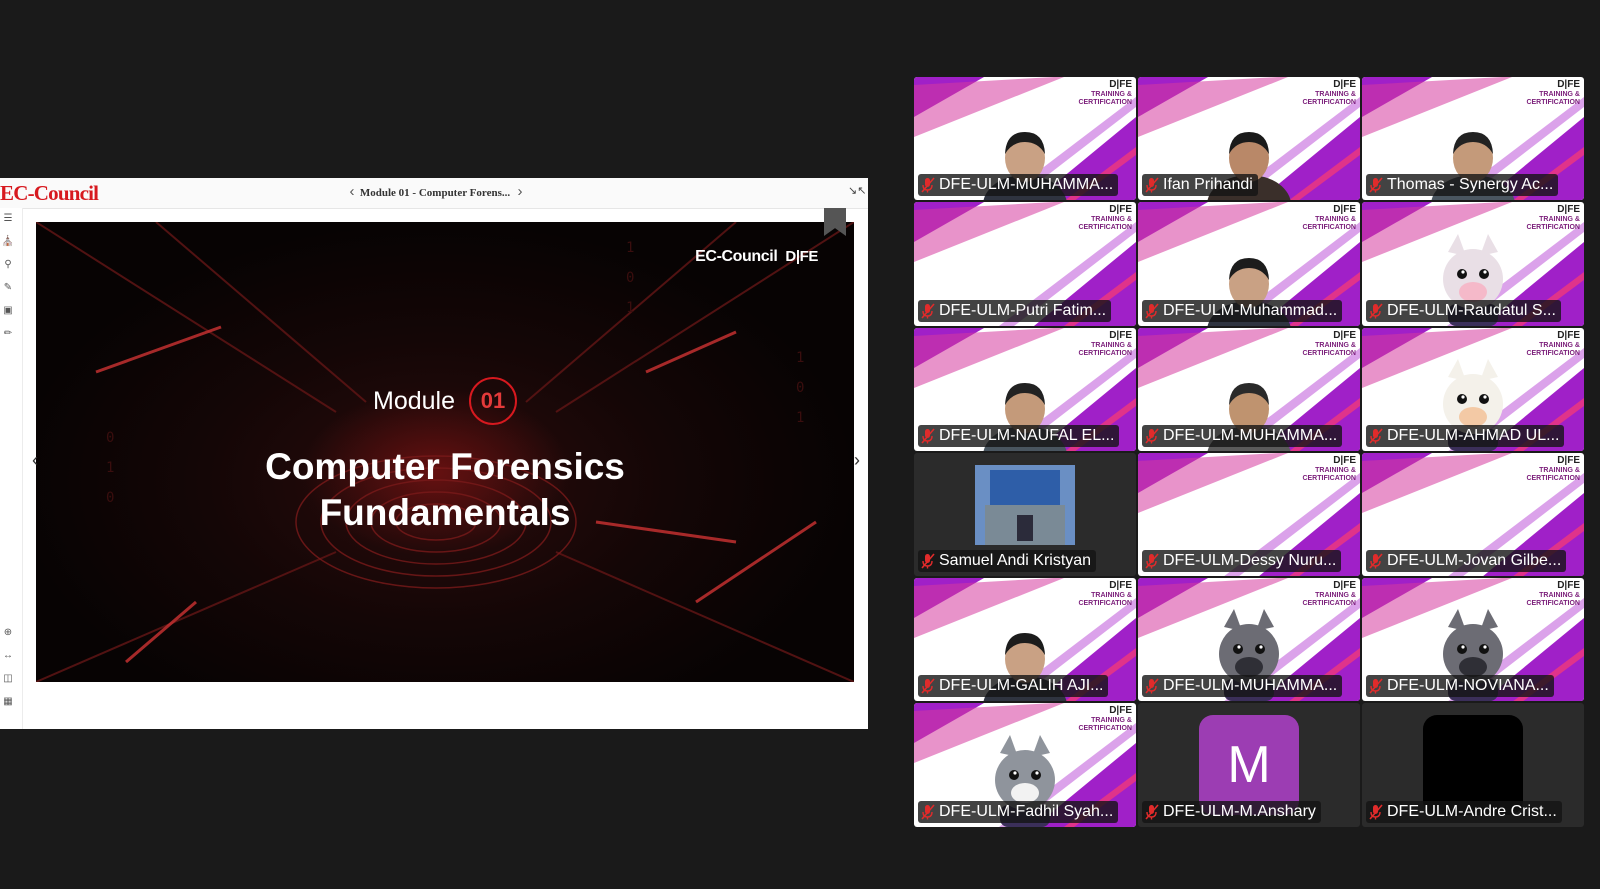 Image resolution: width=1600 pixels, height=889 pixels. What do you see at coordinates (8, 265) in the screenshot?
I see `search-icon: ⚲` at bounding box center [8, 265].